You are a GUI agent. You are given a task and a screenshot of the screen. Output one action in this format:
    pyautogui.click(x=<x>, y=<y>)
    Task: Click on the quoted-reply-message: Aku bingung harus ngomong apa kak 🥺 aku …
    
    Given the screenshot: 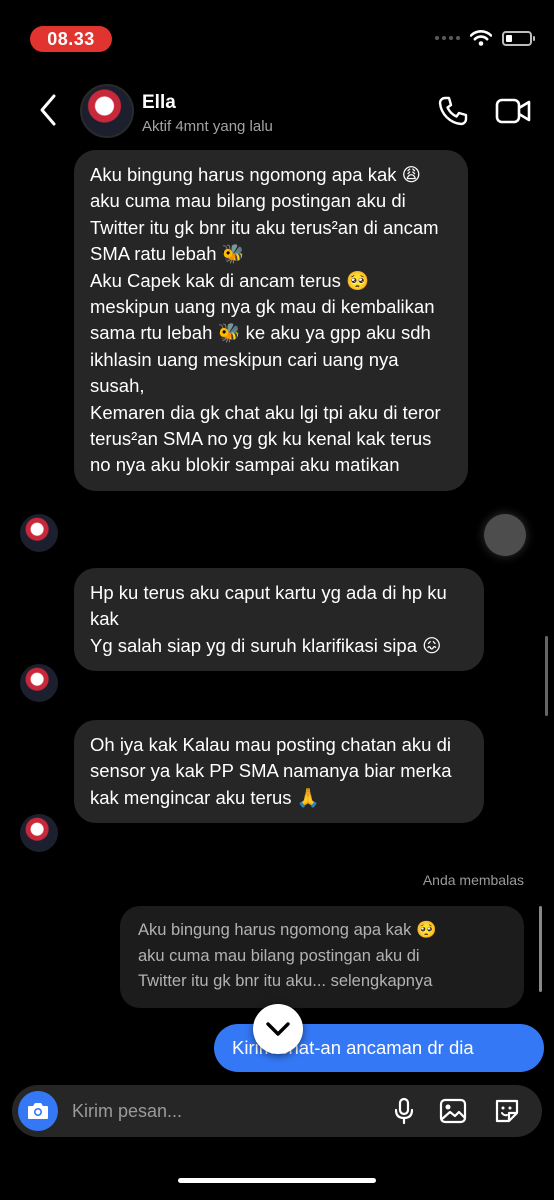 What is the action you would take?
    pyautogui.click(x=322, y=957)
    